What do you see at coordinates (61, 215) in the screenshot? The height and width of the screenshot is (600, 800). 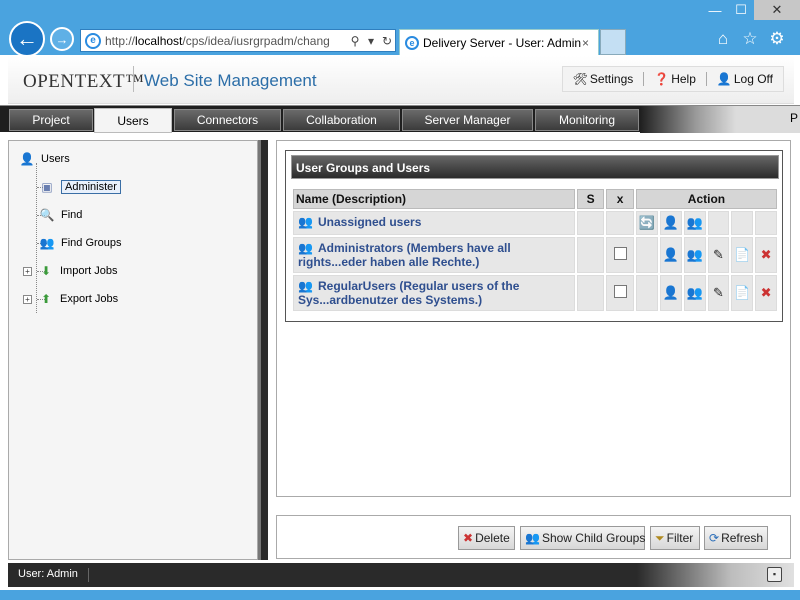 I see `tree-item-find: 🔍 Find` at bounding box center [61, 215].